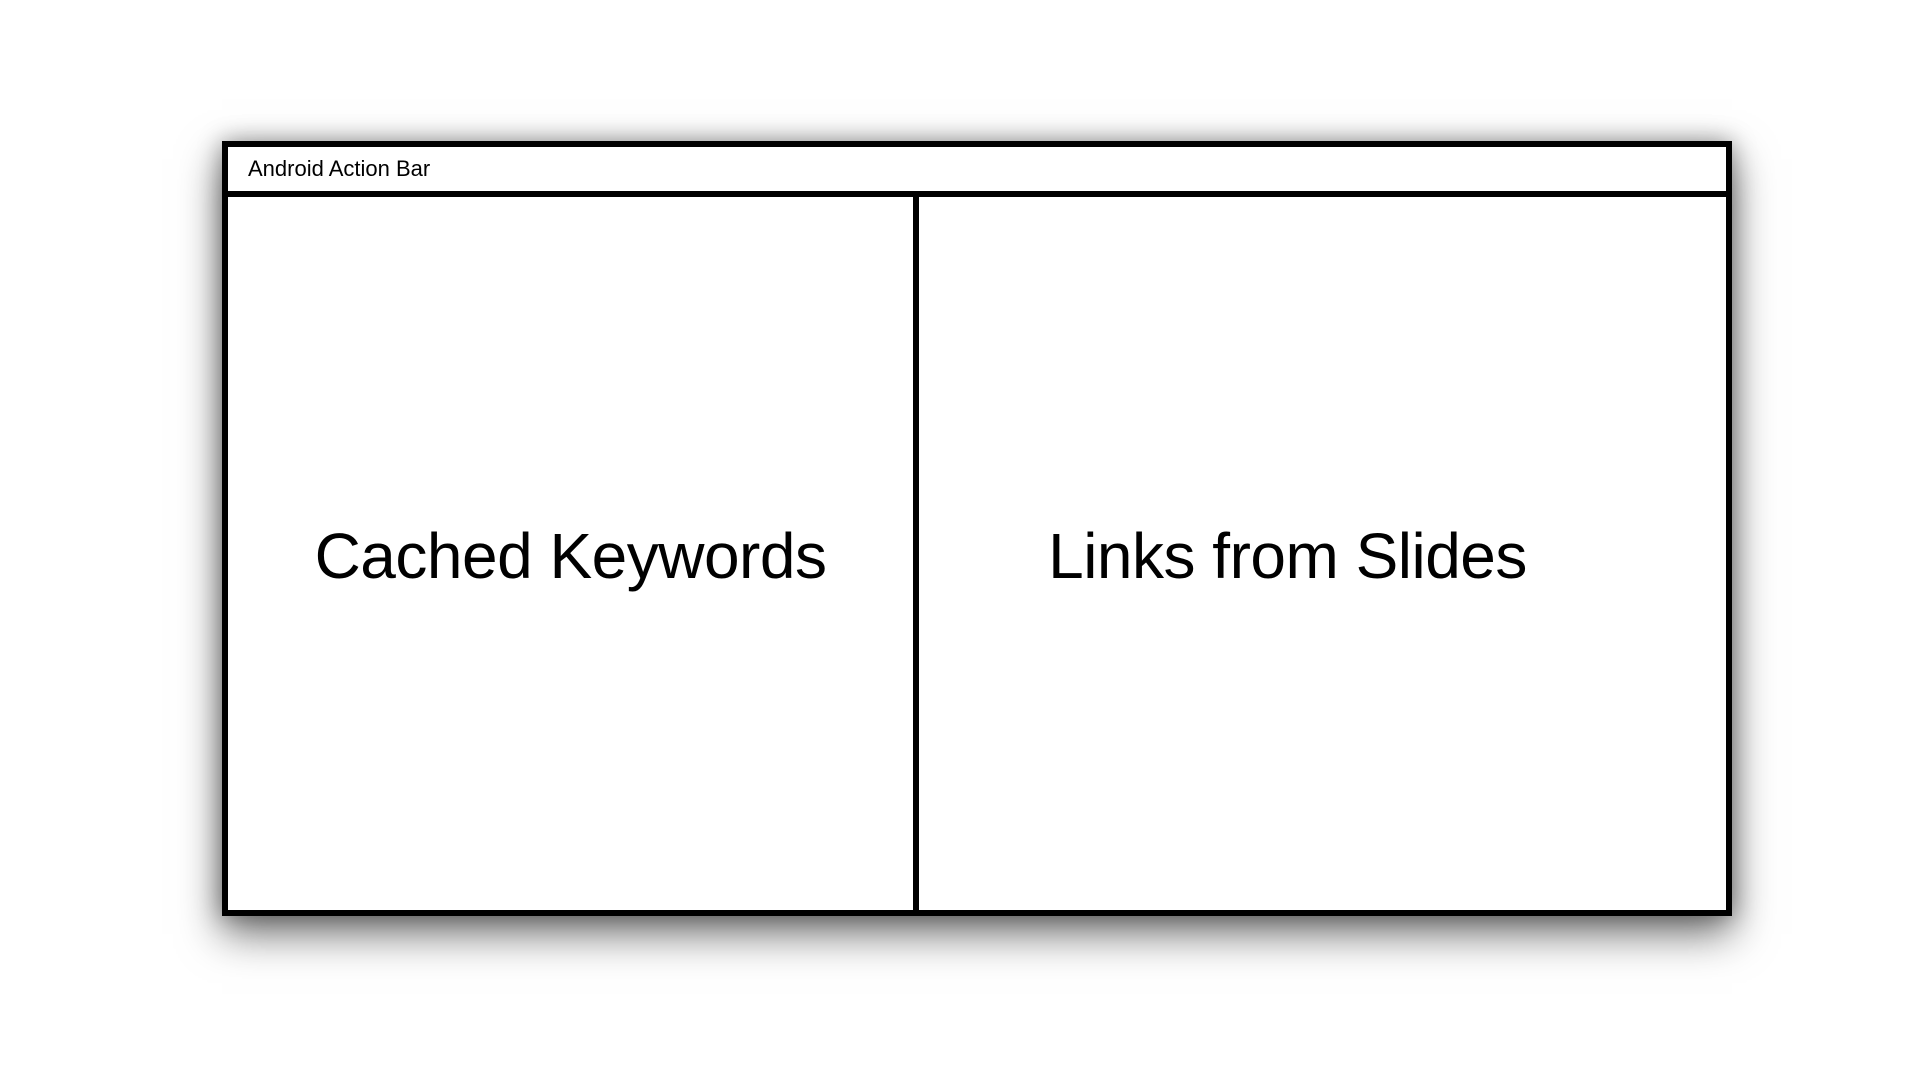 The image size is (1920, 1080). What do you see at coordinates (339, 168) in the screenshot?
I see `action-bar-title: Android Action Bar` at bounding box center [339, 168].